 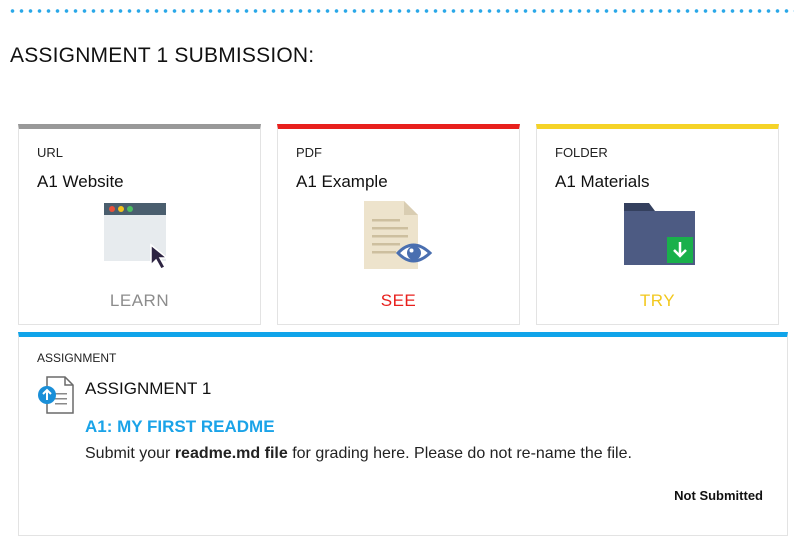 I want to click on assignment-type-label: ASSIGNMENT, so click(x=77, y=358).